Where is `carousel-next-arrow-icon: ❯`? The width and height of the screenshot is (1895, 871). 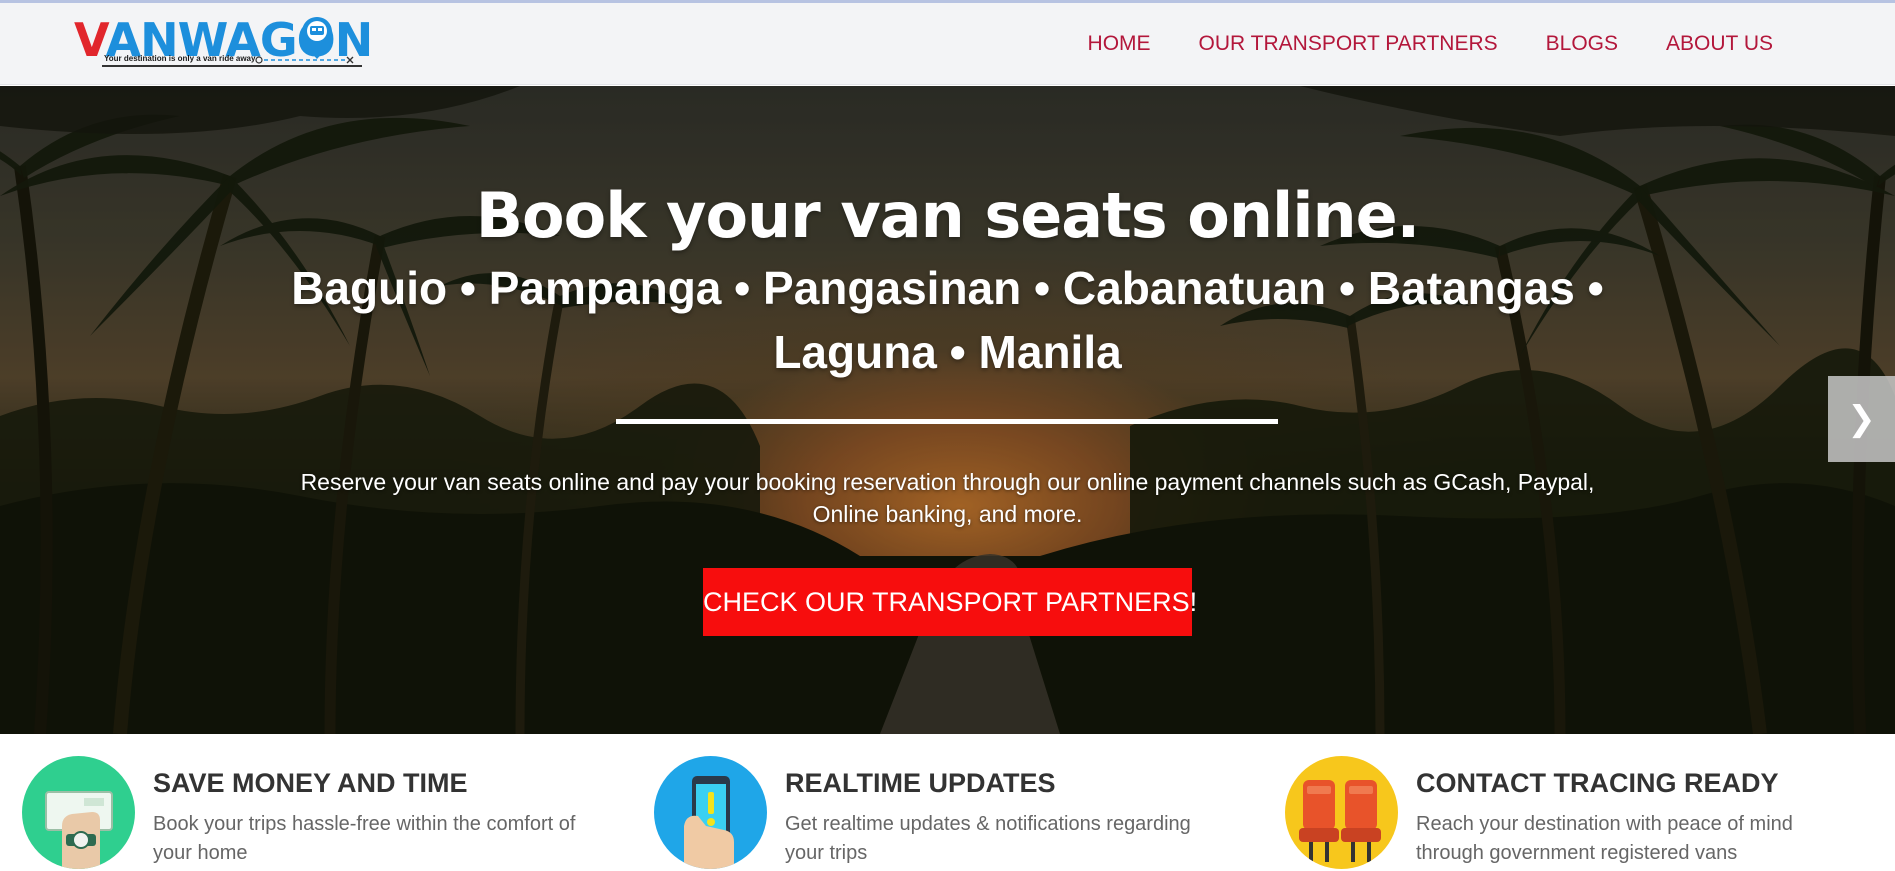
carousel-next-arrow-icon: ❯ is located at coordinates (1861, 419).